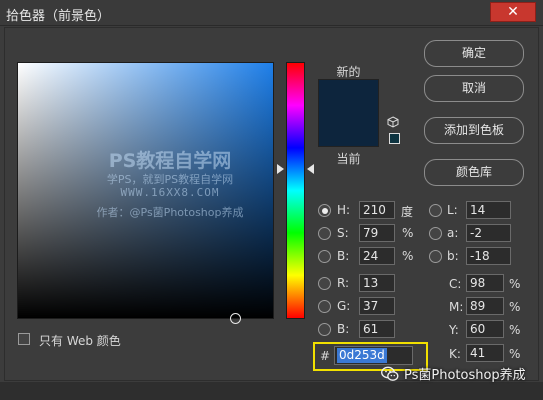 This screenshot has height=400, width=543. Describe the element at coordinates (453, 256) in the screenshot. I see `lab-b-label: b:` at that location.